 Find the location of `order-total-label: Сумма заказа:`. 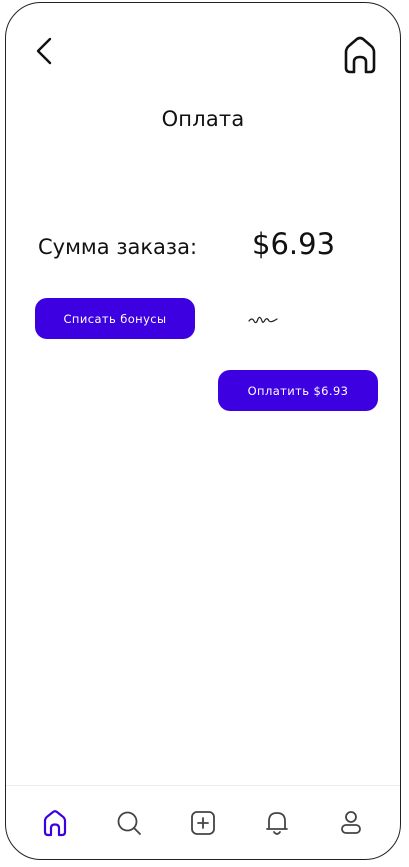

order-total-label: Сумма заказа: is located at coordinates (118, 247).